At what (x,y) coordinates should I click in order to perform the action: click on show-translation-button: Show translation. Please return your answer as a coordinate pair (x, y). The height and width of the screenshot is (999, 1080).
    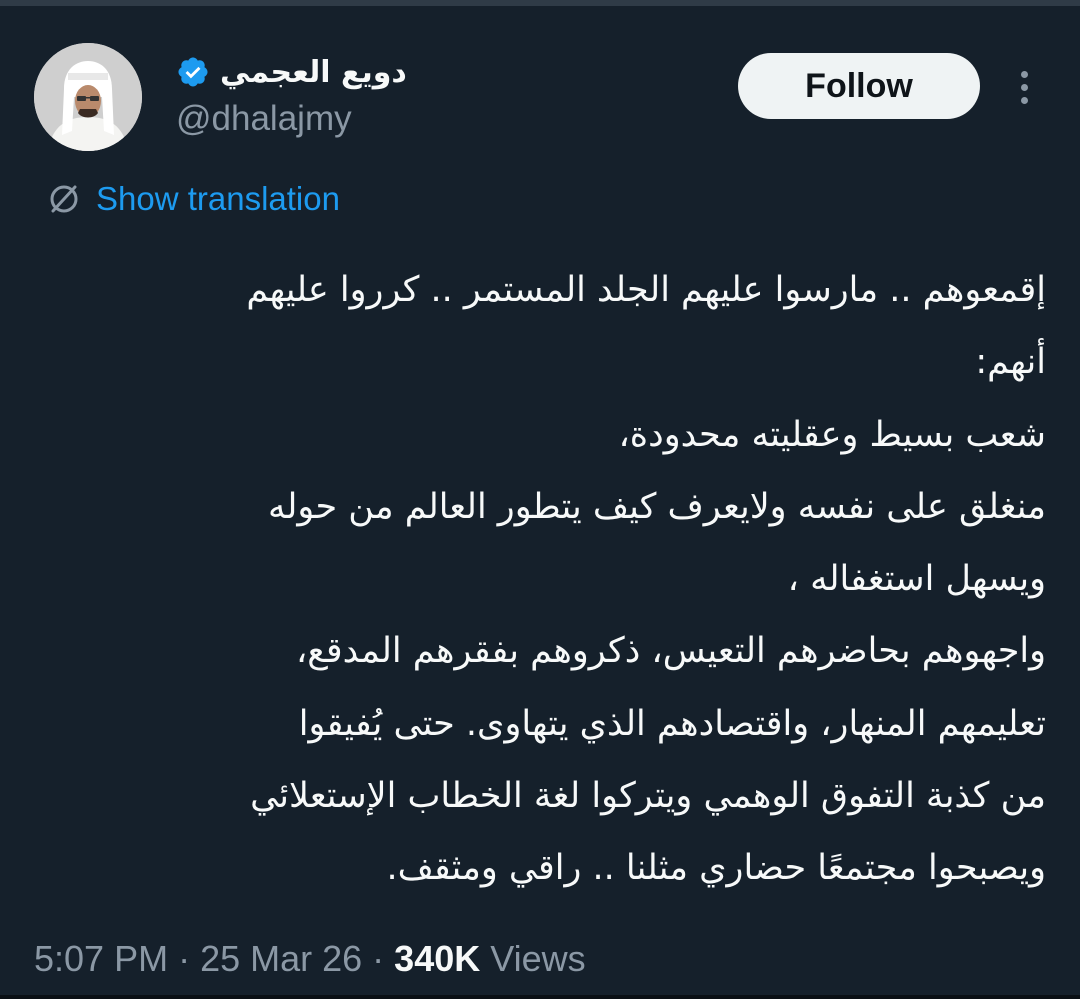
    Looking at the image, I should click on (193, 199).